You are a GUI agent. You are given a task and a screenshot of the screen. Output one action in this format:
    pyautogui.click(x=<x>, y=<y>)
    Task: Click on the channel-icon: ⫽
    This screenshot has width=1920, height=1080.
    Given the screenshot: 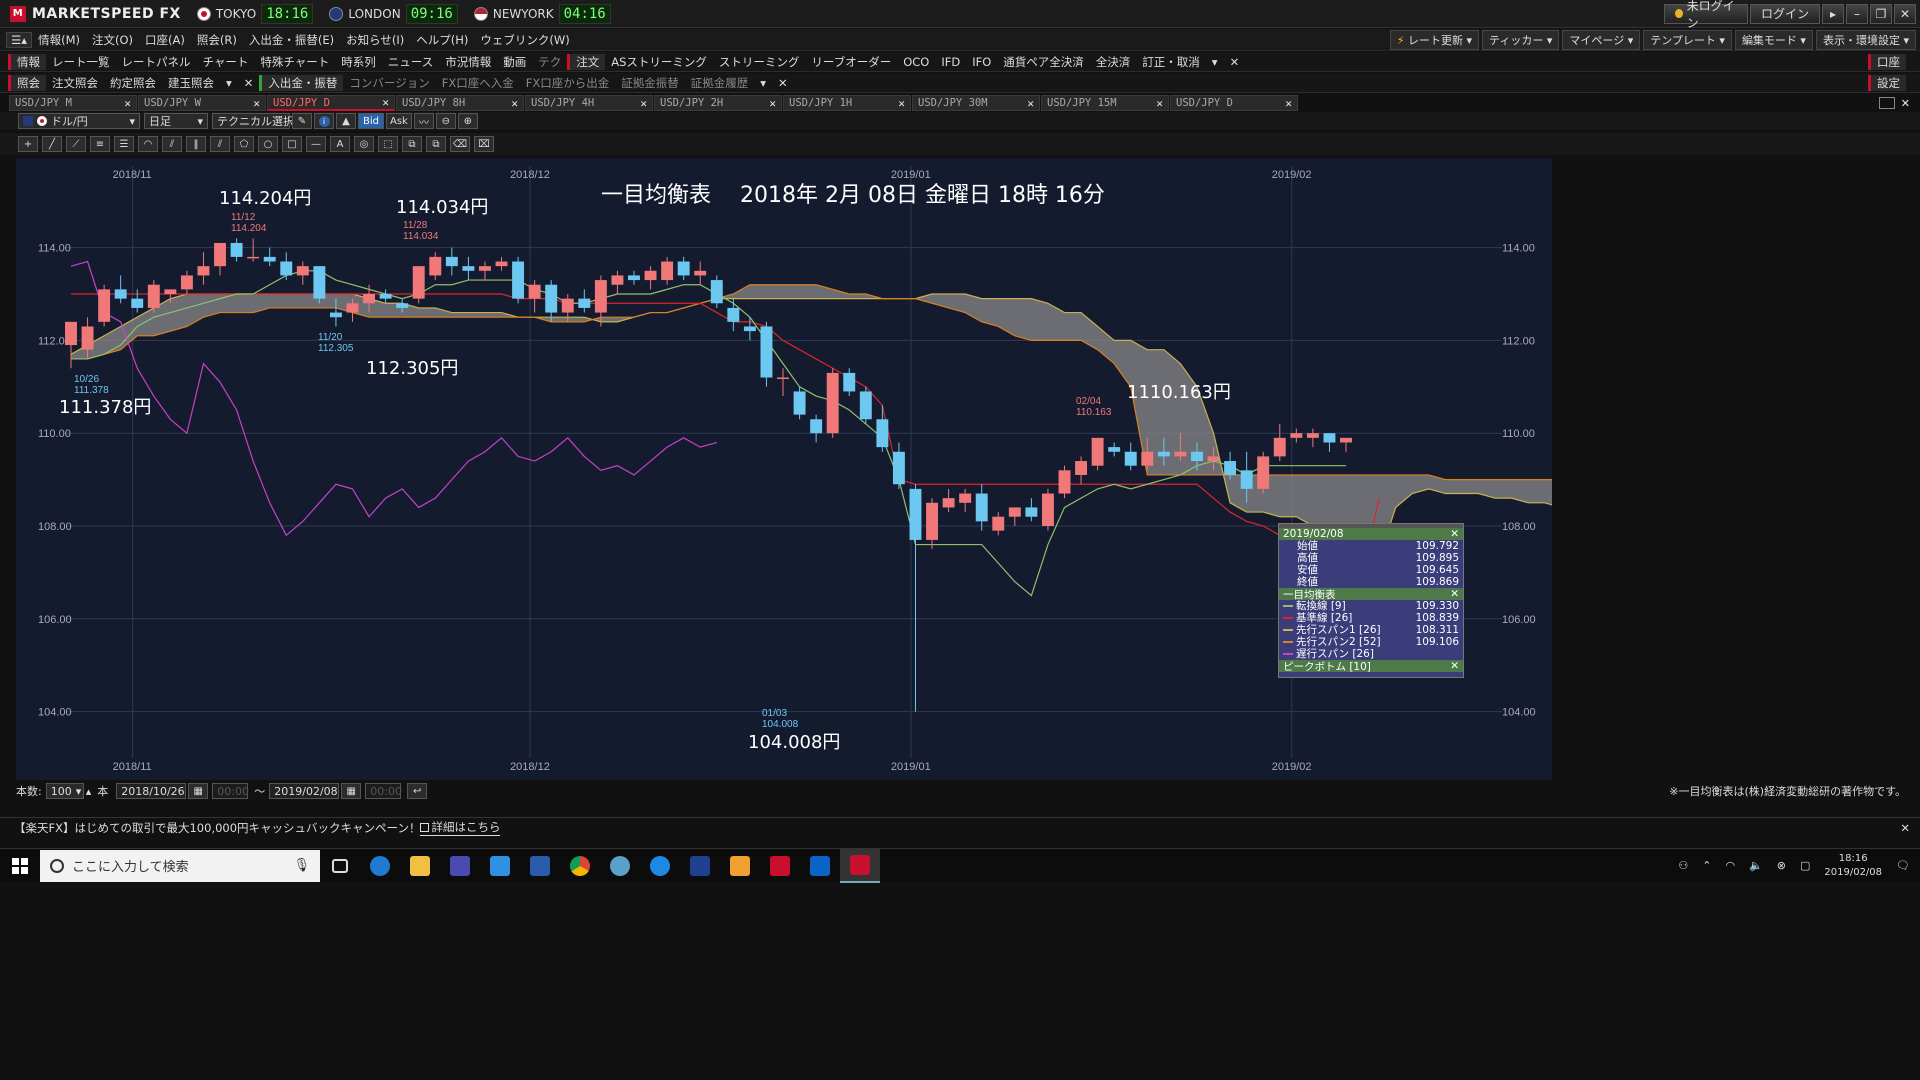 What is the action you would take?
    pyautogui.click(x=220, y=144)
    